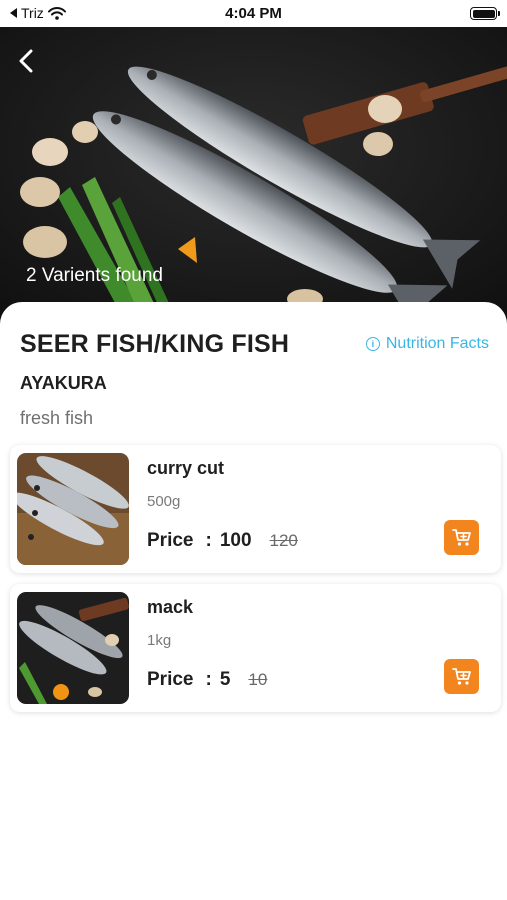 The image size is (507, 900). I want to click on product-title: SEER FISH/KING FISH, so click(155, 344).